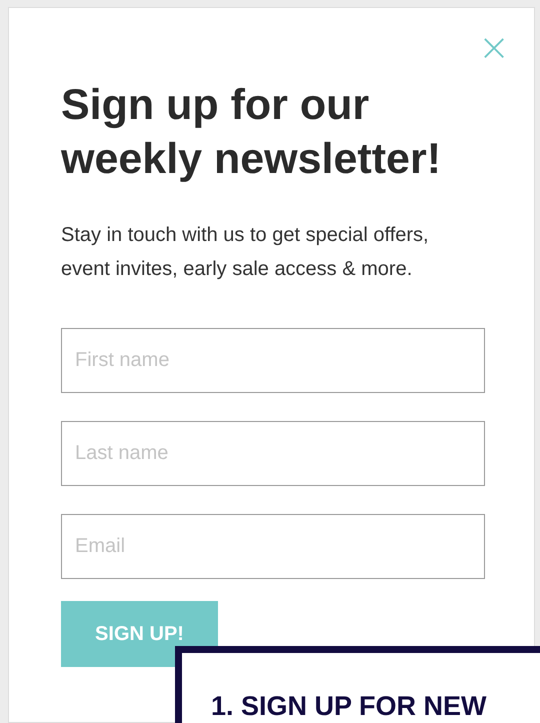 The height and width of the screenshot is (723, 540). Describe the element at coordinates (273, 360) in the screenshot. I see `input-field: First name` at that location.